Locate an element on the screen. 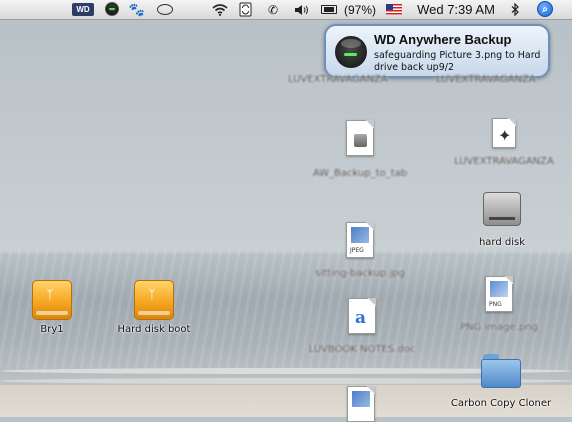 The width and height of the screenshot is (572, 422). wd-backup-app-icon is located at coordinates (351, 52).